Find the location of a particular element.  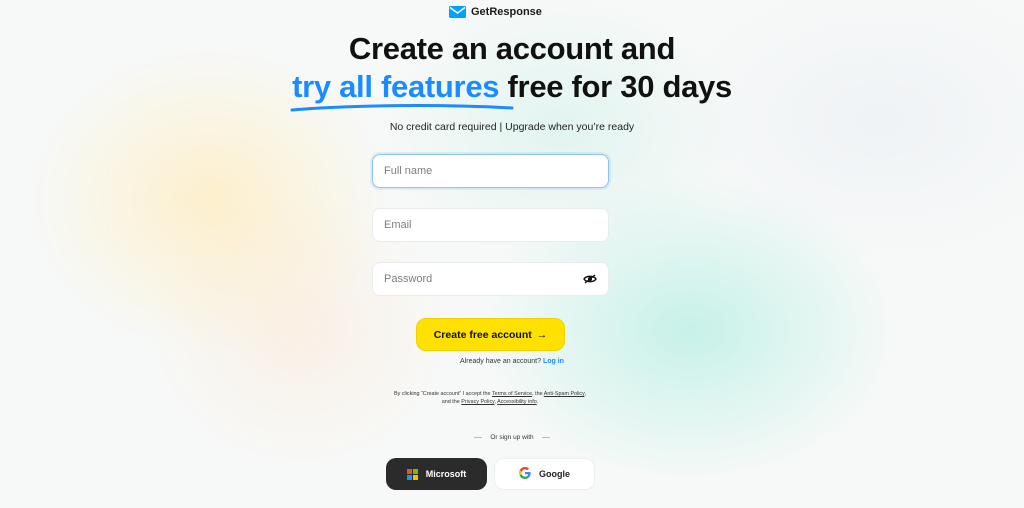

login-link: Log in is located at coordinates (553, 361).